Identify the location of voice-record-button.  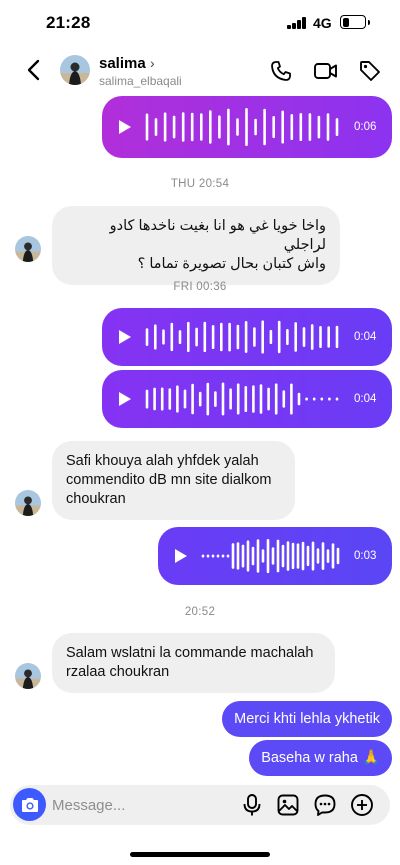
(252, 805).